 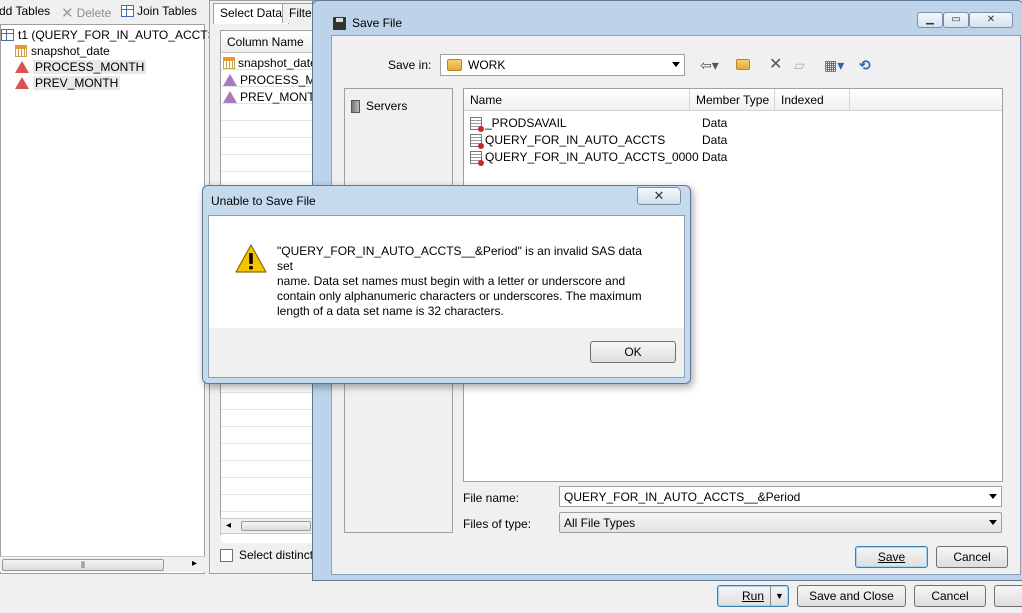 I want to click on folder-icon, so click(x=743, y=64).